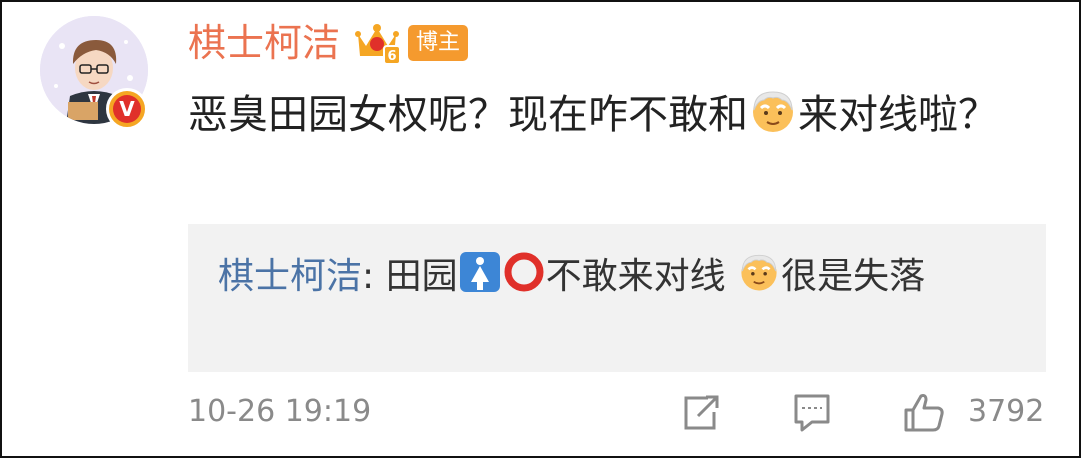 The width and height of the screenshot is (1081, 458). What do you see at coordinates (468, 115) in the screenshot?
I see `comment-text-part1: 恶臭田园女权呢？现在咋不敢和` at bounding box center [468, 115].